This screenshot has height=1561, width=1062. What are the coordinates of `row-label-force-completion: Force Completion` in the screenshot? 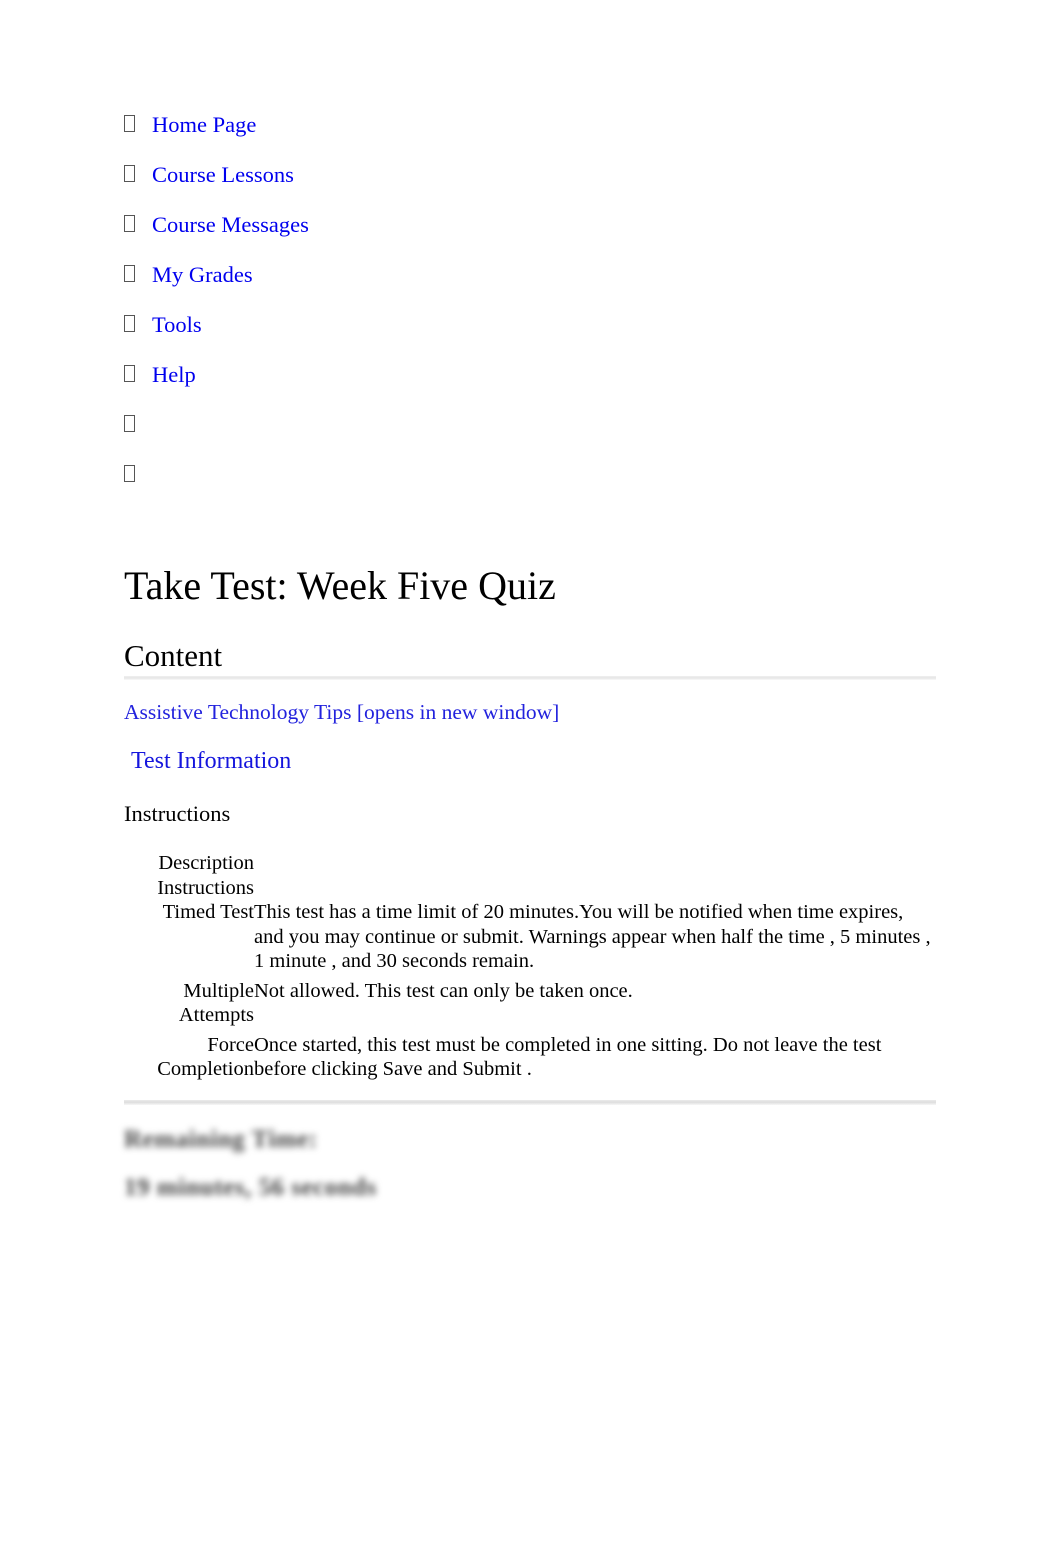 It's located at (205, 1057).